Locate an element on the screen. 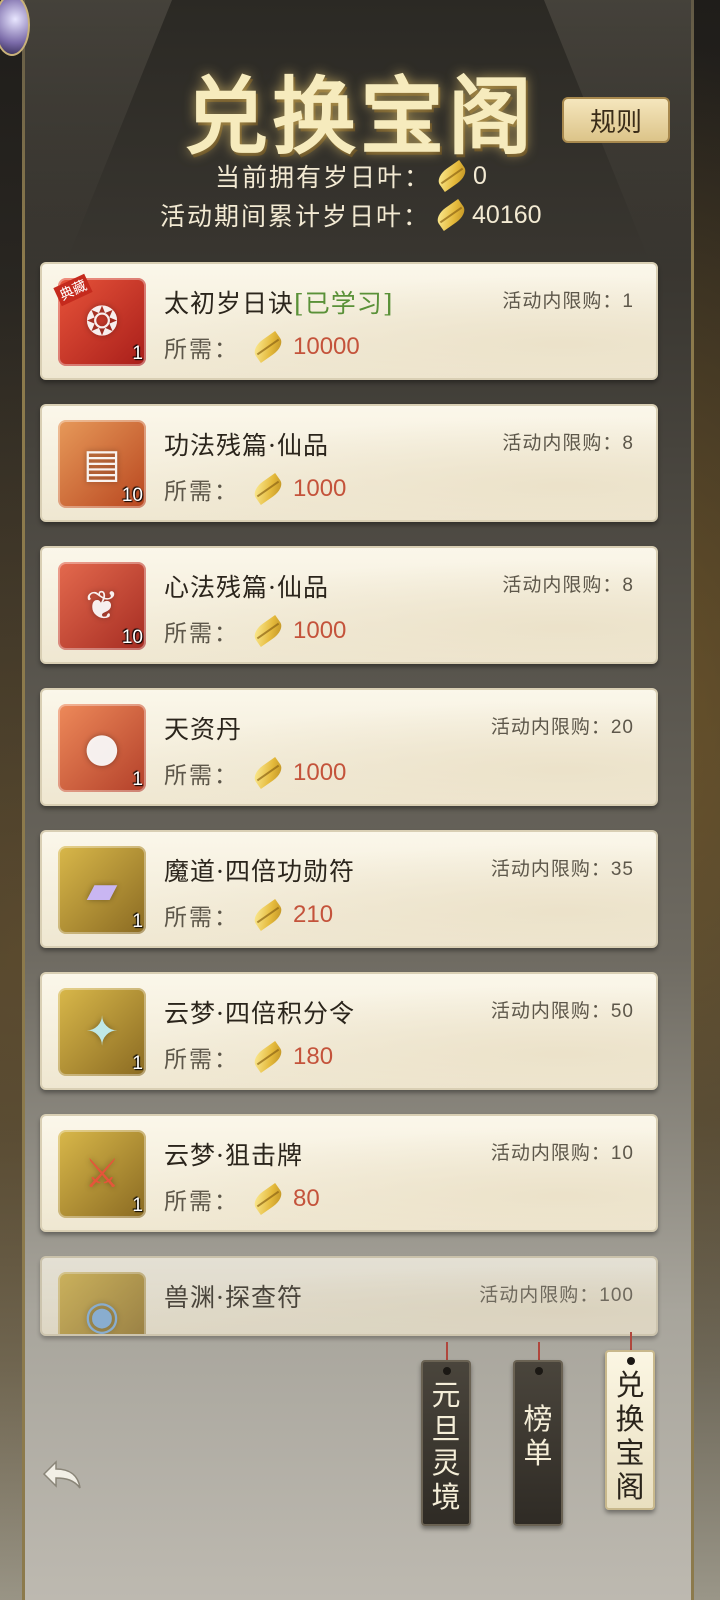 Image resolution: width=720 pixels, height=1600 pixels. book-icon: ▤ is located at coordinates (102, 464).